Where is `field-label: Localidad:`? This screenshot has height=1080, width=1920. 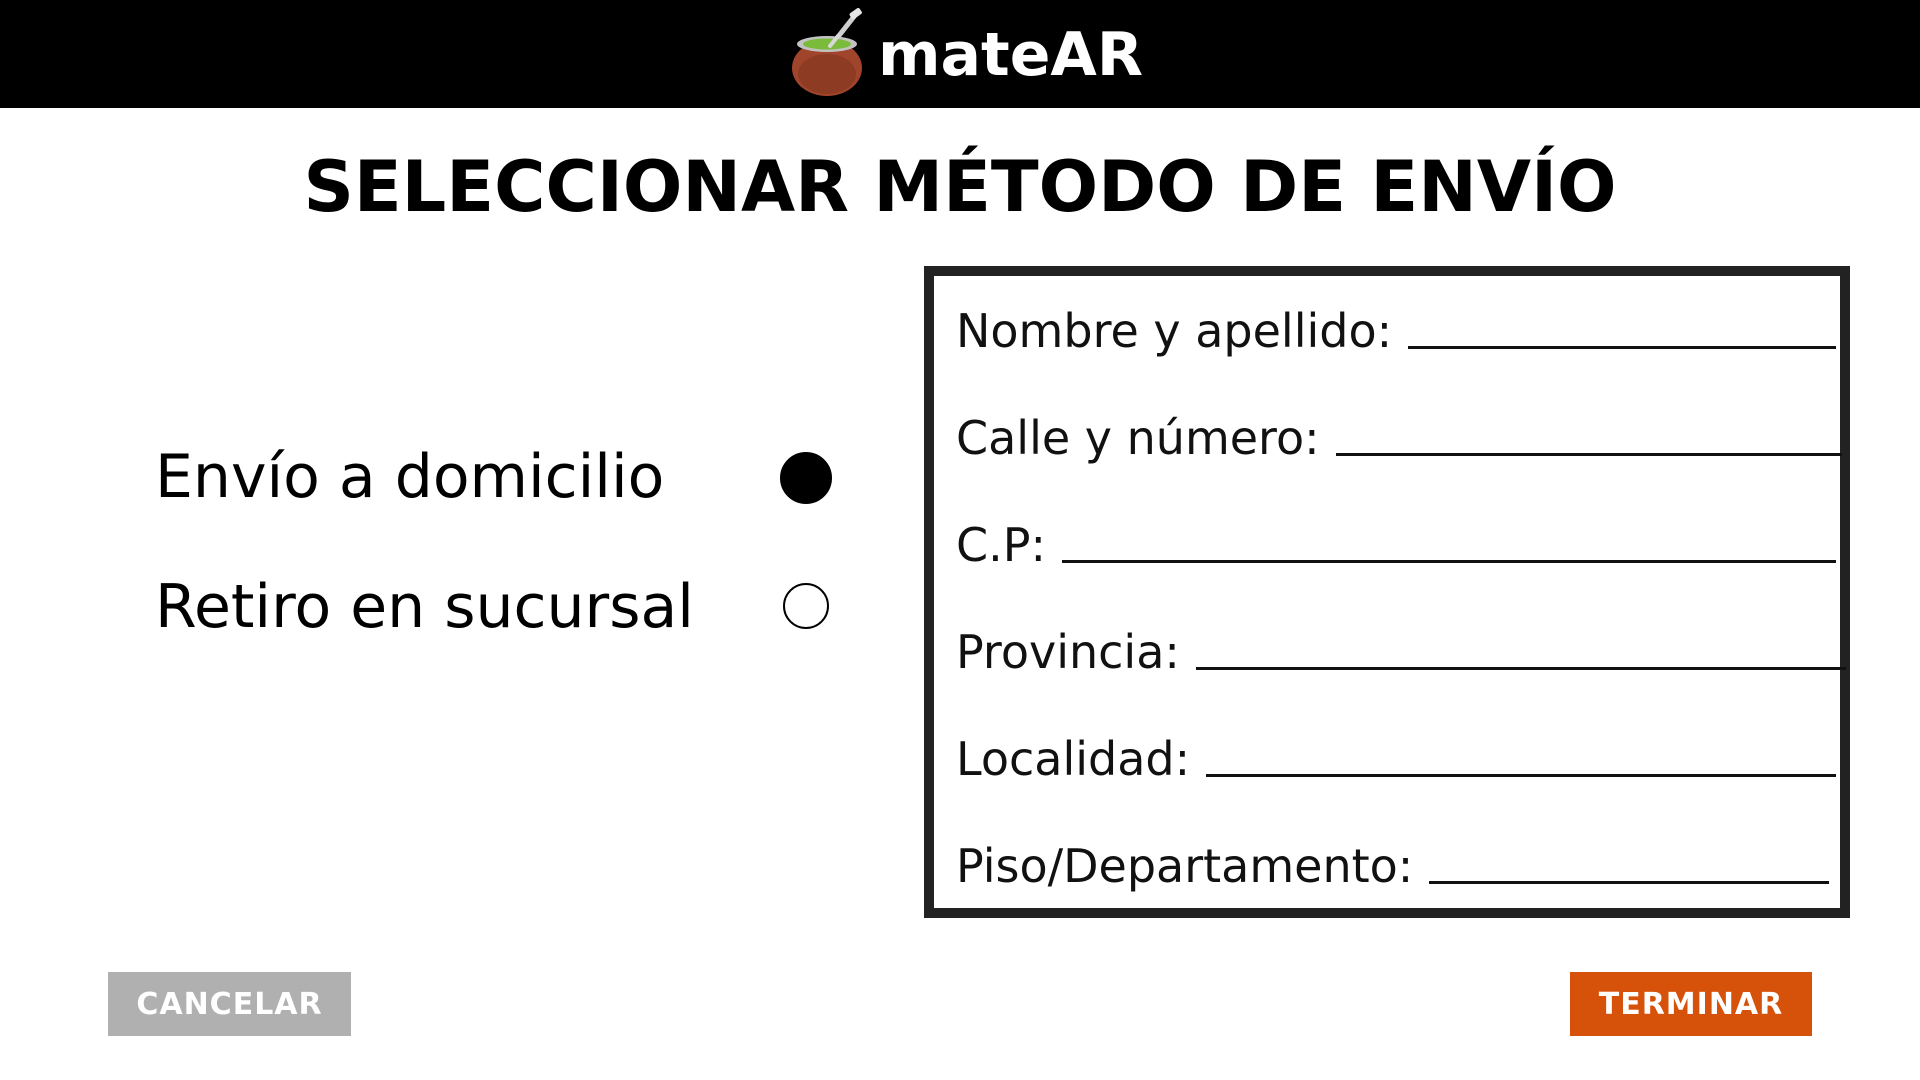
field-label: Localidad: is located at coordinates (1073, 759).